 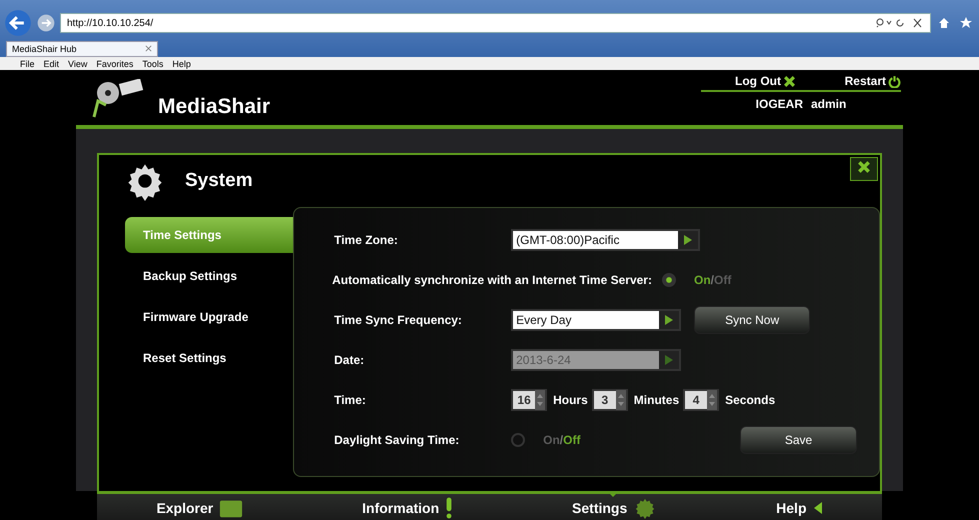 I want to click on back-icon, so click(x=18, y=23).